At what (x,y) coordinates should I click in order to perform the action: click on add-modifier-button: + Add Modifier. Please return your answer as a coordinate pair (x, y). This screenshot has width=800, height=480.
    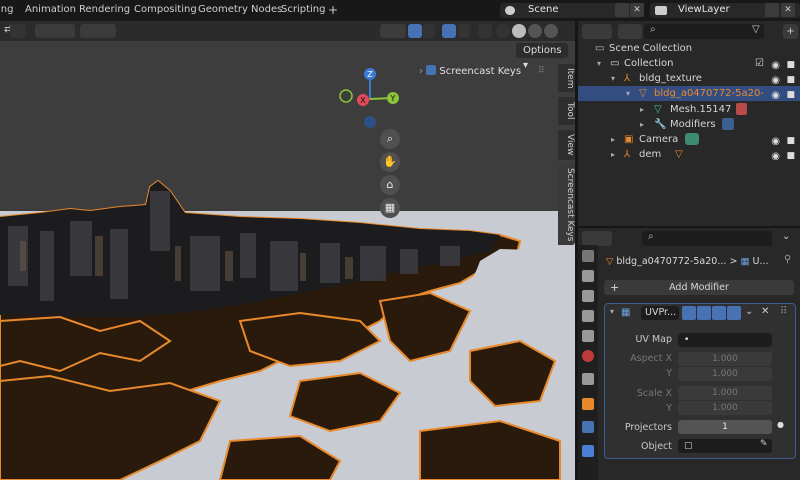
    Looking at the image, I should click on (699, 287).